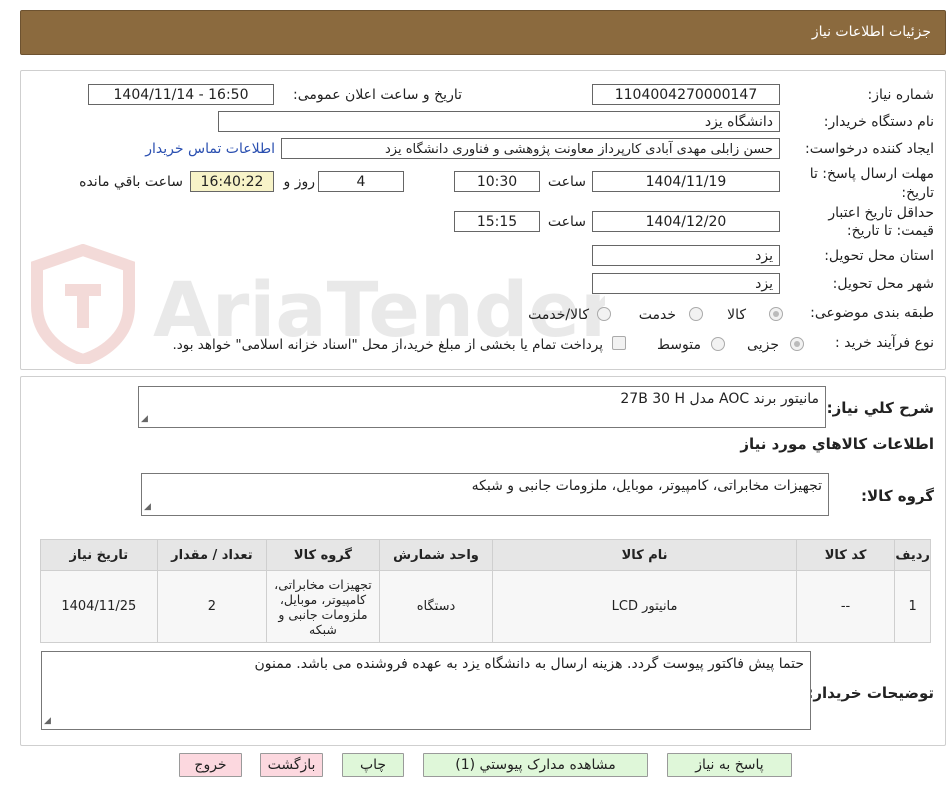  What do you see at coordinates (686, 181) in the screenshot?
I see `deadline-date-field: 1404/11/19` at bounding box center [686, 181].